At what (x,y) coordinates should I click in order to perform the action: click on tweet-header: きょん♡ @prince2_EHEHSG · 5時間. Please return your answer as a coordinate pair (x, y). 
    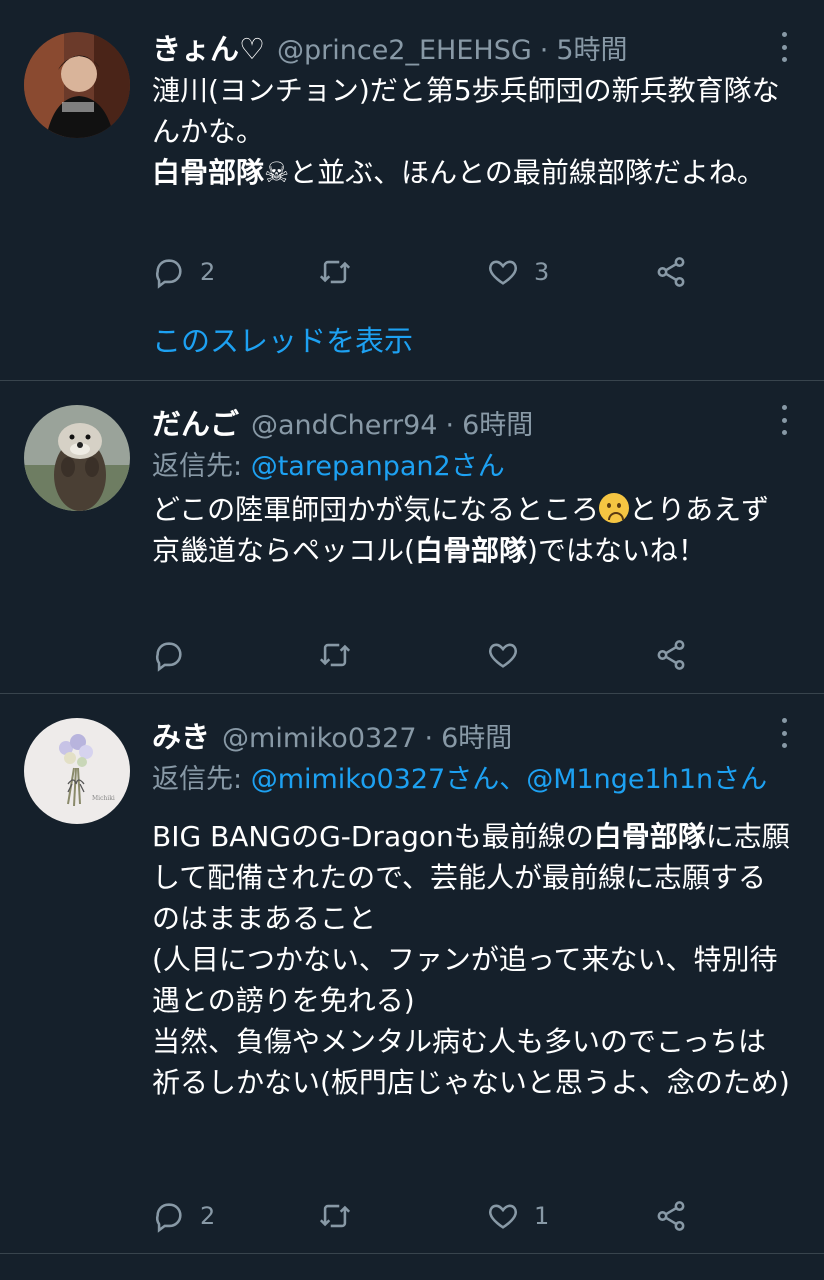
    Looking at the image, I should click on (473, 48).